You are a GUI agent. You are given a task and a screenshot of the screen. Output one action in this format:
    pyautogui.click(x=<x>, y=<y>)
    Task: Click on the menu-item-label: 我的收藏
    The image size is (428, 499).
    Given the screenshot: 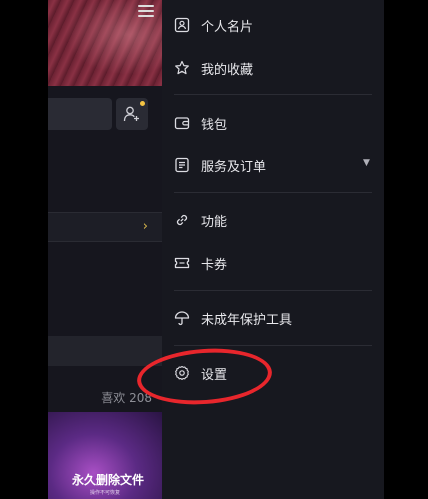 What is the action you would take?
    pyautogui.click(x=227, y=70)
    